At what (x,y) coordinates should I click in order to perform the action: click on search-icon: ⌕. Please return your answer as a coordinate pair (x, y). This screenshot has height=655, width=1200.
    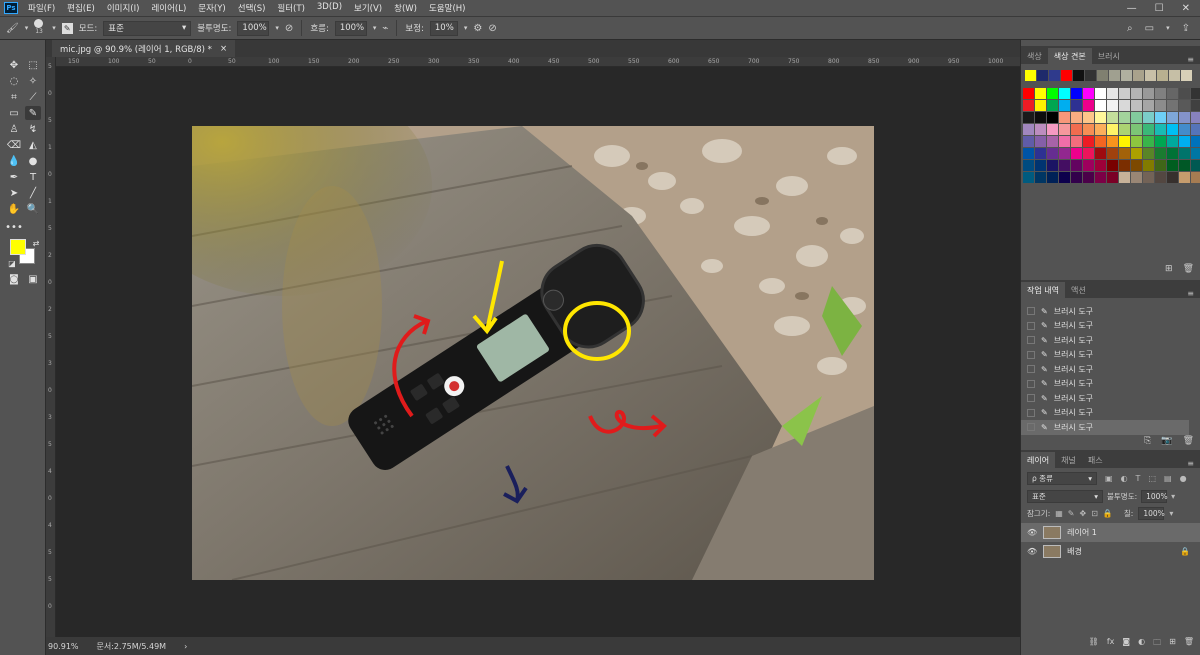
    Looking at the image, I should click on (1130, 28).